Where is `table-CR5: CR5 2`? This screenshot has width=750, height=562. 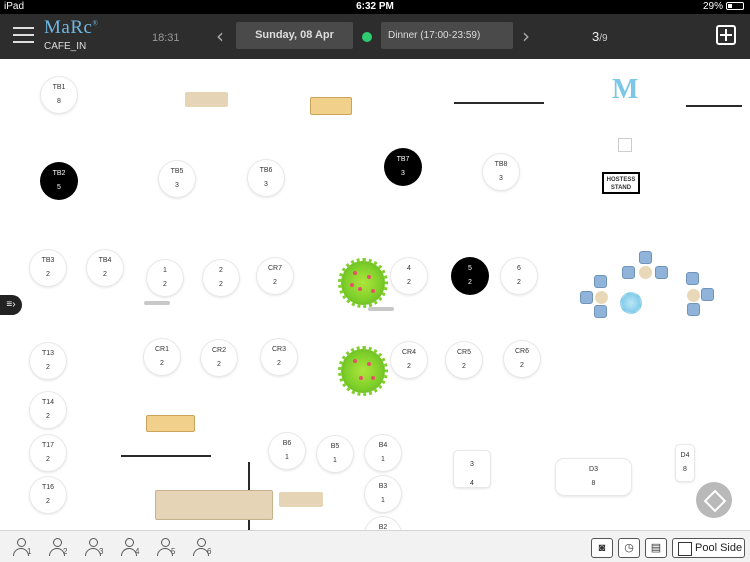 table-CR5: CR5 2 is located at coordinates (464, 360).